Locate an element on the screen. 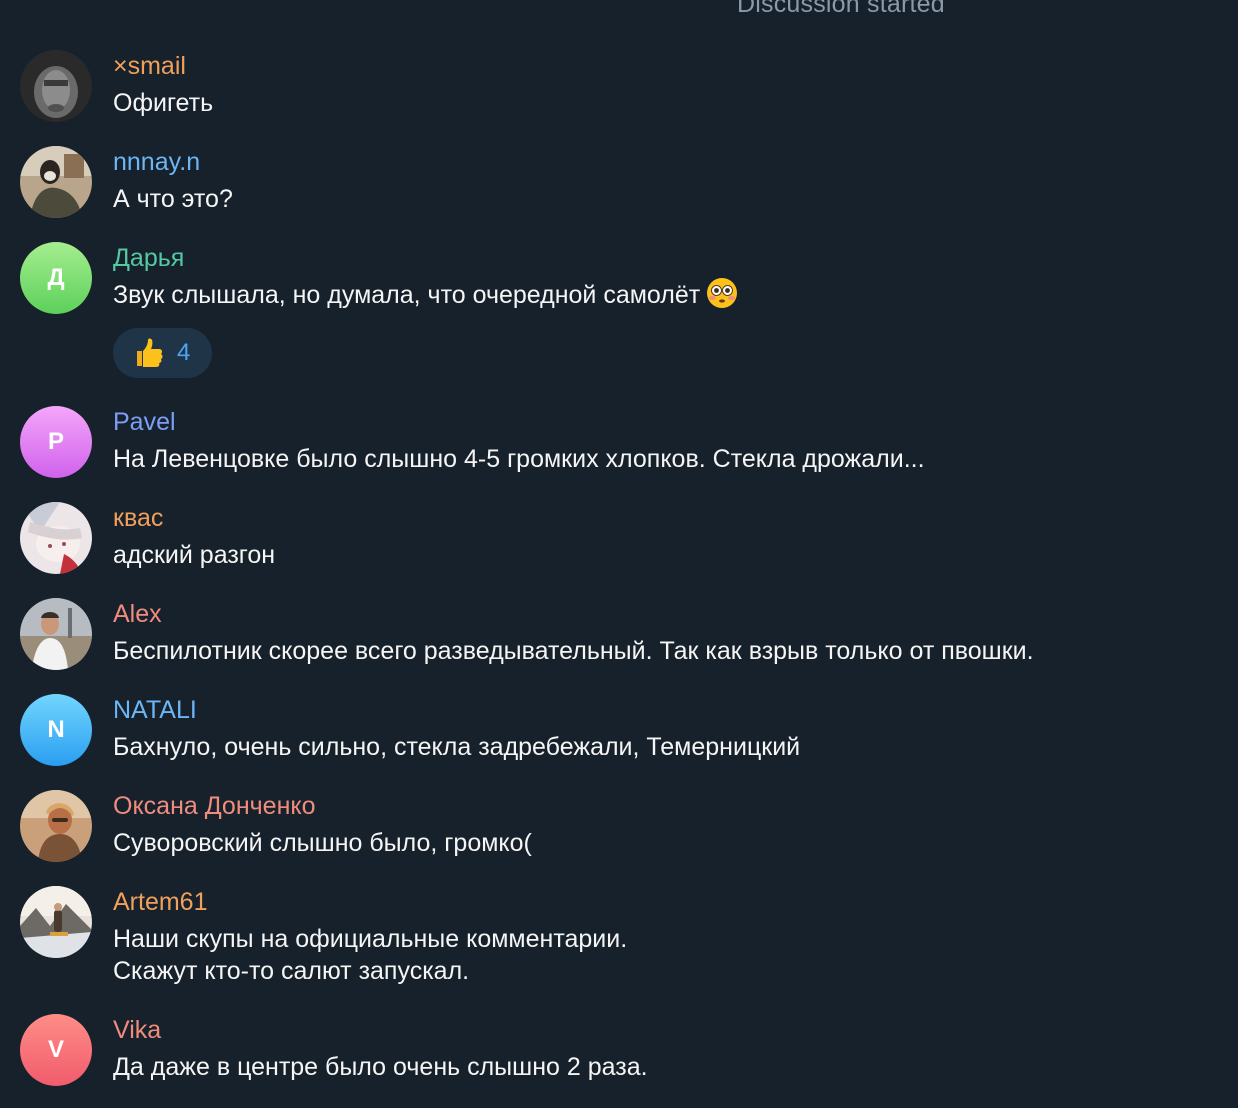 This screenshot has height=1108, width=1238. avatar: P is located at coordinates (56, 442).